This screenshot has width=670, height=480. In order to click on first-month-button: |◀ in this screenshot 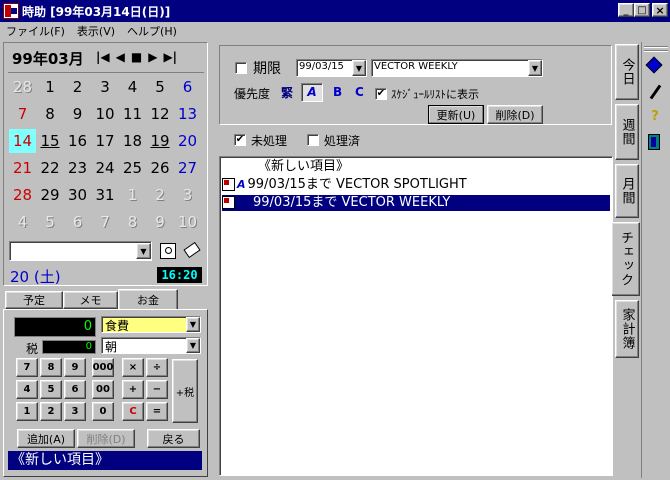, I will do `click(103, 57)`.